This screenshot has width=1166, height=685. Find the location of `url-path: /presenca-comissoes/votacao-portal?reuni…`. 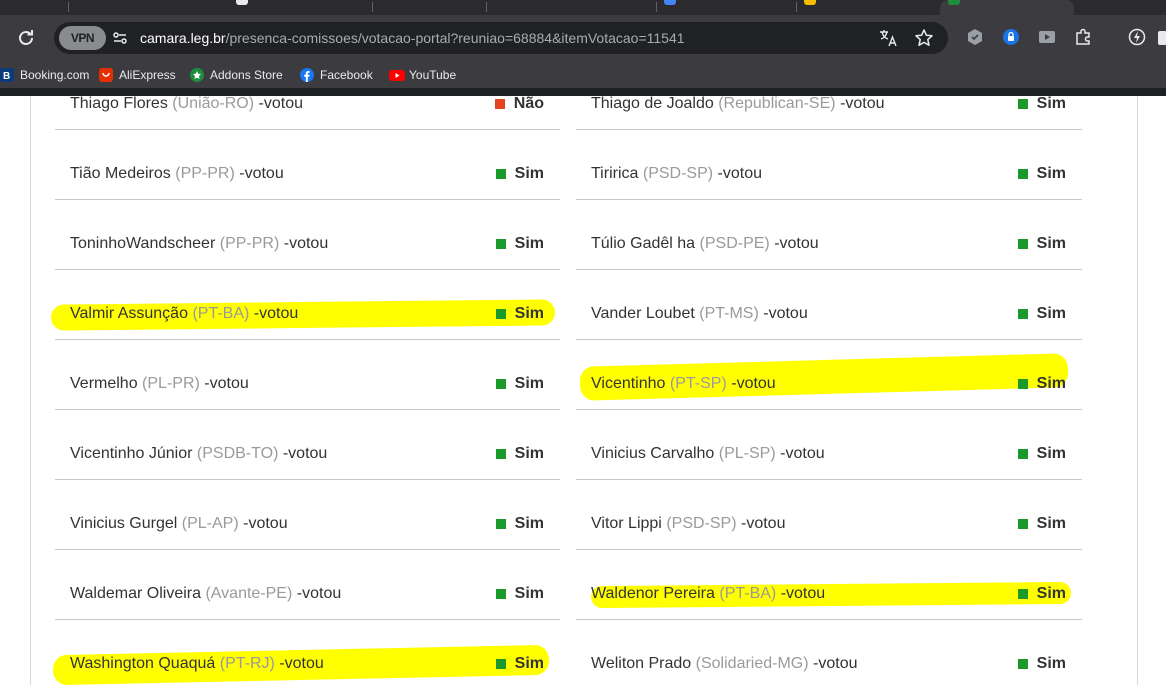

url-path: /presenca-comissoes/votacao-portal?reuni… is located at coordinates (455, 38).